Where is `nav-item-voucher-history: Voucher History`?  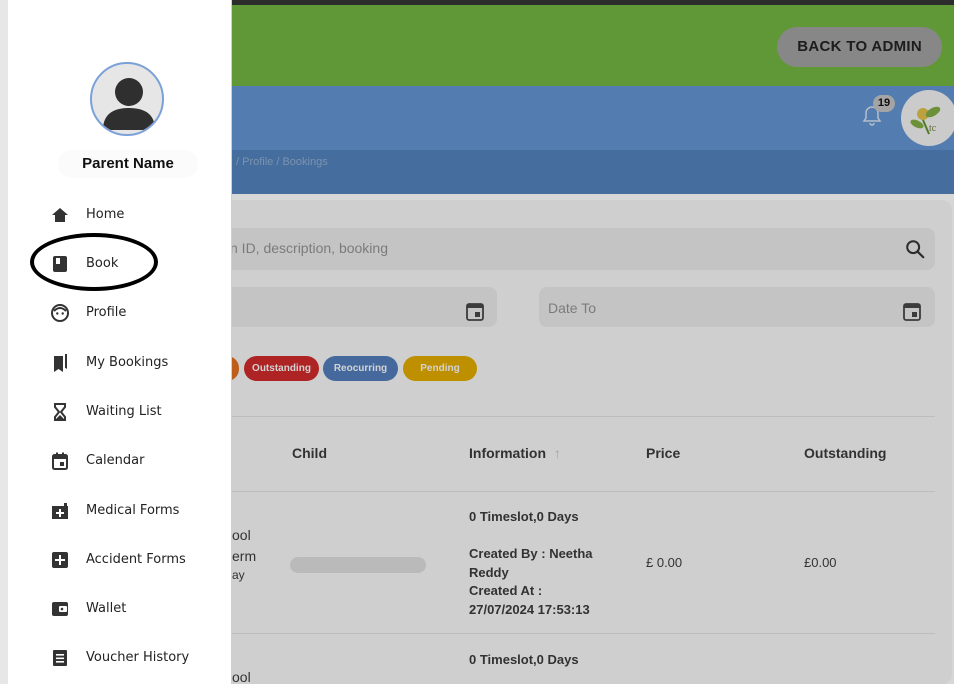
nav-item-voucher-history: Voucher History is located at coordinates (127, 658).